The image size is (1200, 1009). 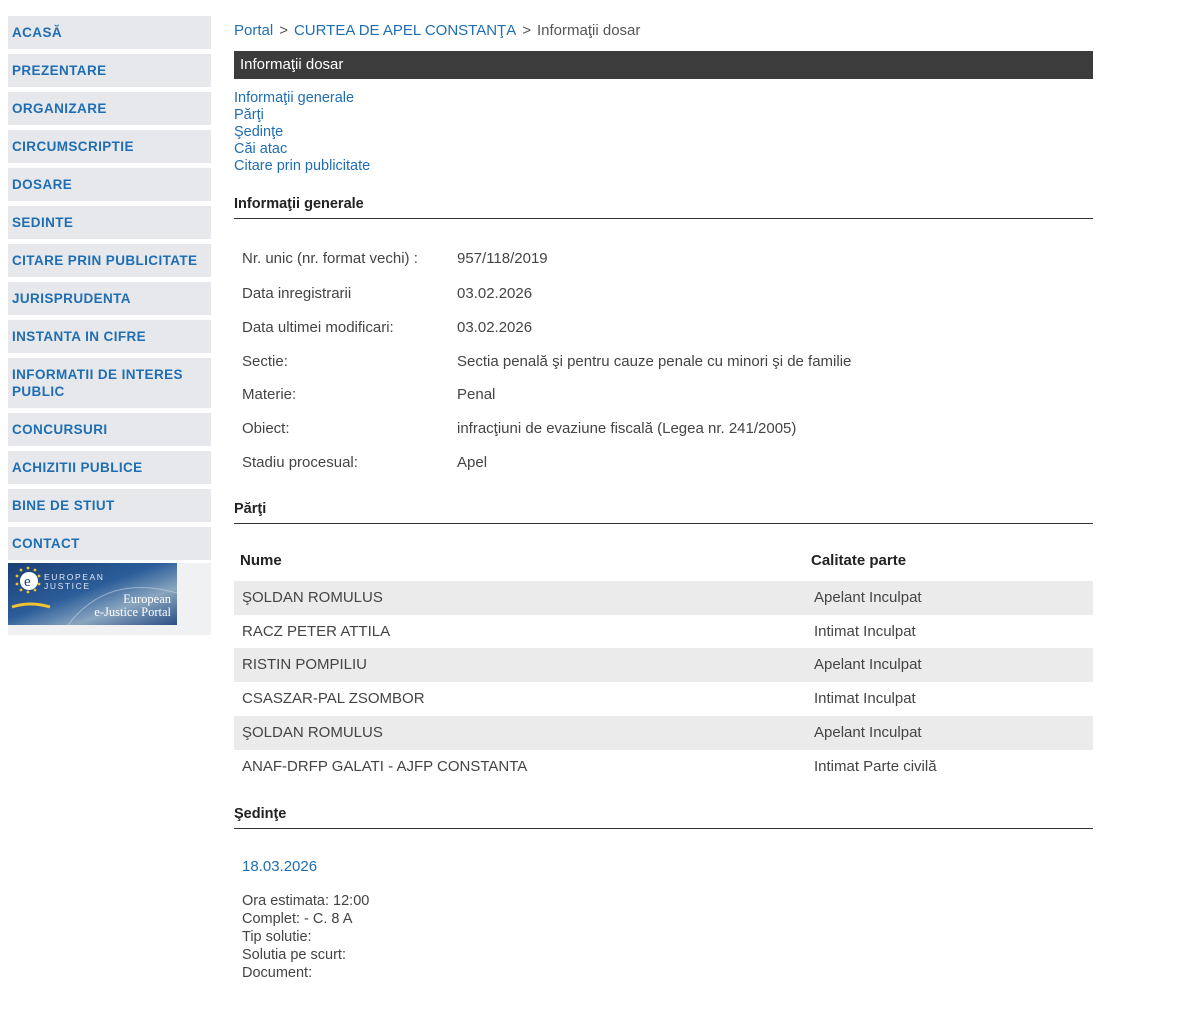 What do you see at coordinates (859, 560) in the screenshot?
I see `column-header-calitate-parte: Calitate parte` at bounding box center [859, 560].